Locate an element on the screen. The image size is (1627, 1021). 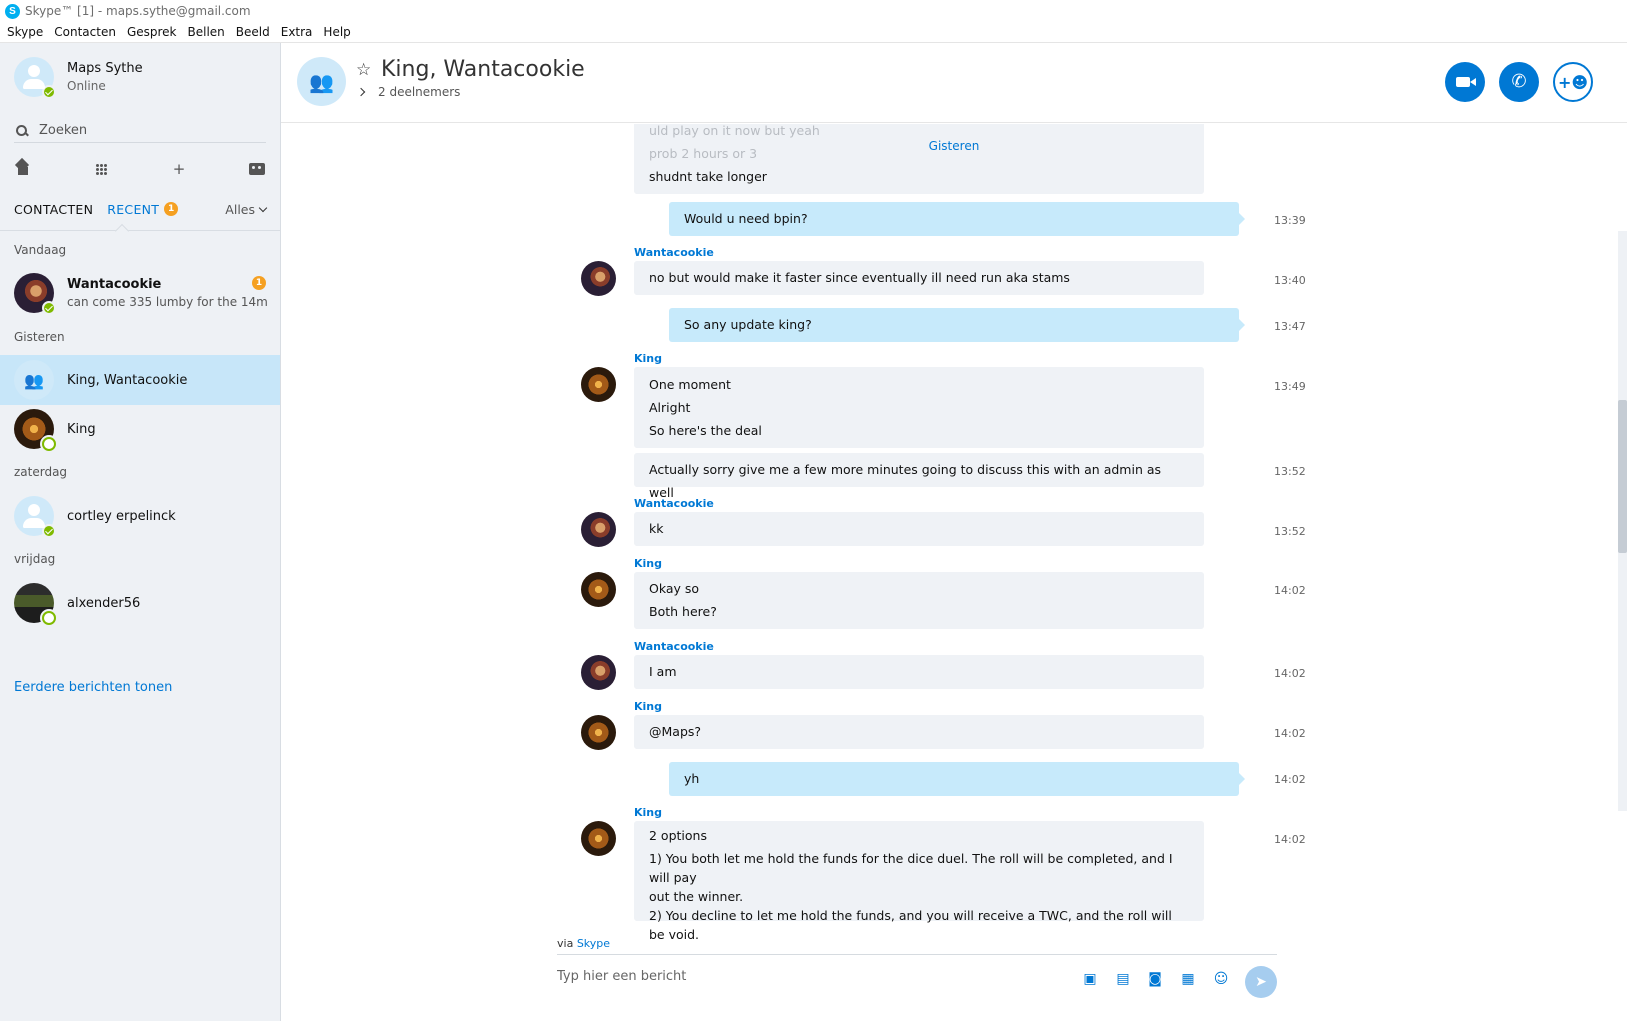
conversation-king: King is located at coordinates (140, 429).